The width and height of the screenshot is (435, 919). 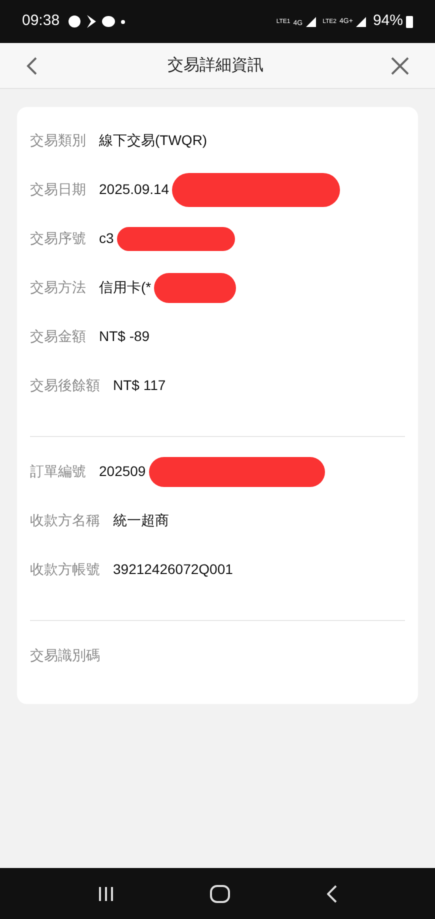 I want to click on back-icon, so click(x=331, y=893).